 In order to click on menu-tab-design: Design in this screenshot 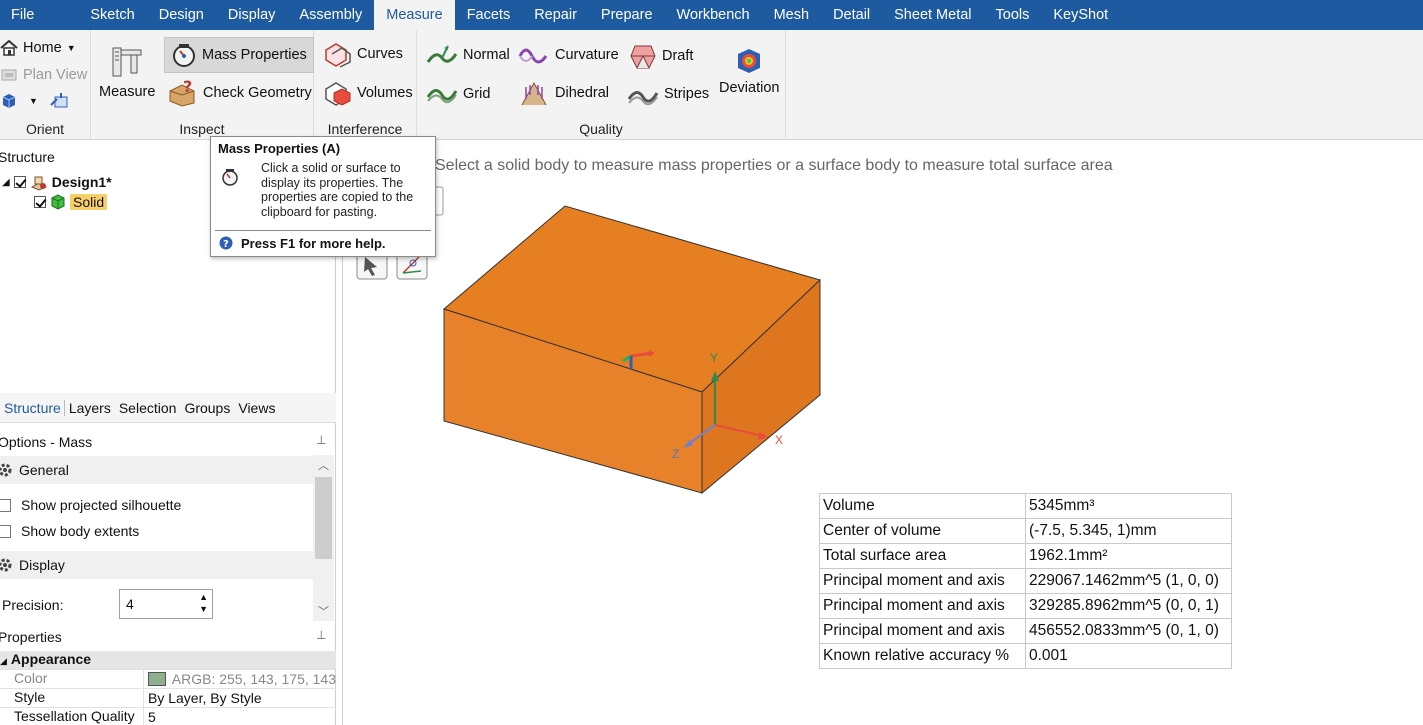, I will do `click(181, 15)`.